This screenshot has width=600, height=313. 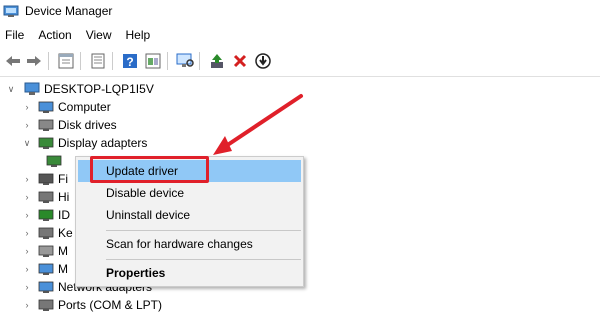 What do you see at coordinates (84, 107) in the screenshot?
I see `tree-item-label: Computer` at bounding box center [84, 107].